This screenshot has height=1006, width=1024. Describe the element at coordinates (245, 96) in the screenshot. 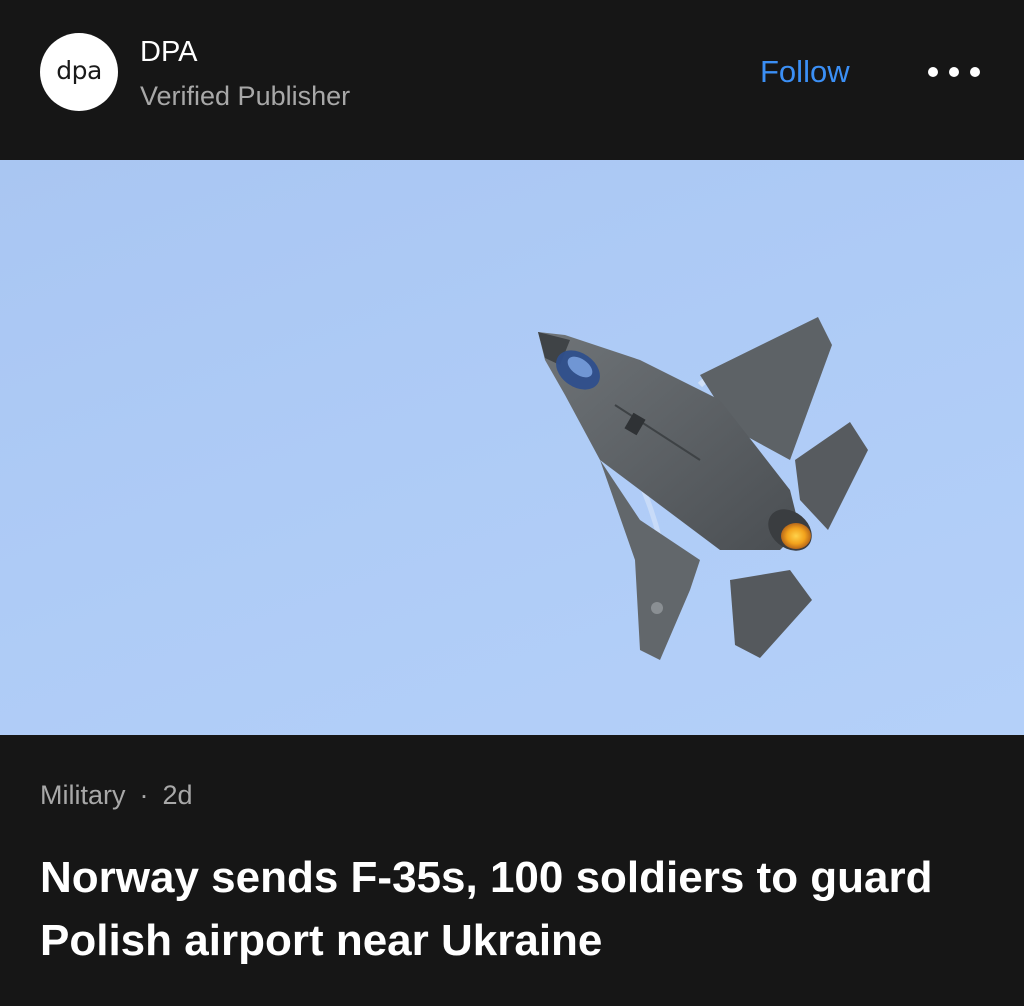

I see `publisher-verified-label: Verified Publisher` at that location.